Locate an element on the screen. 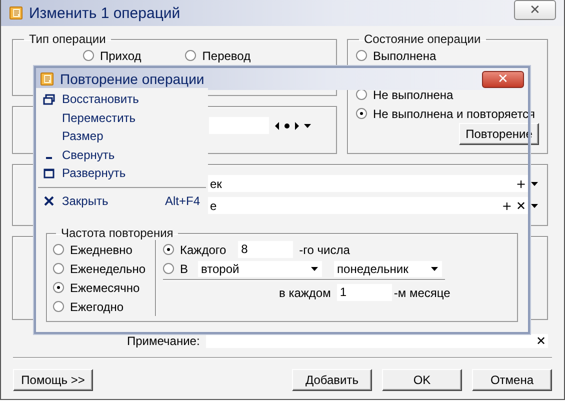  radio-label: Перевод is located at coordinates (226, 55).